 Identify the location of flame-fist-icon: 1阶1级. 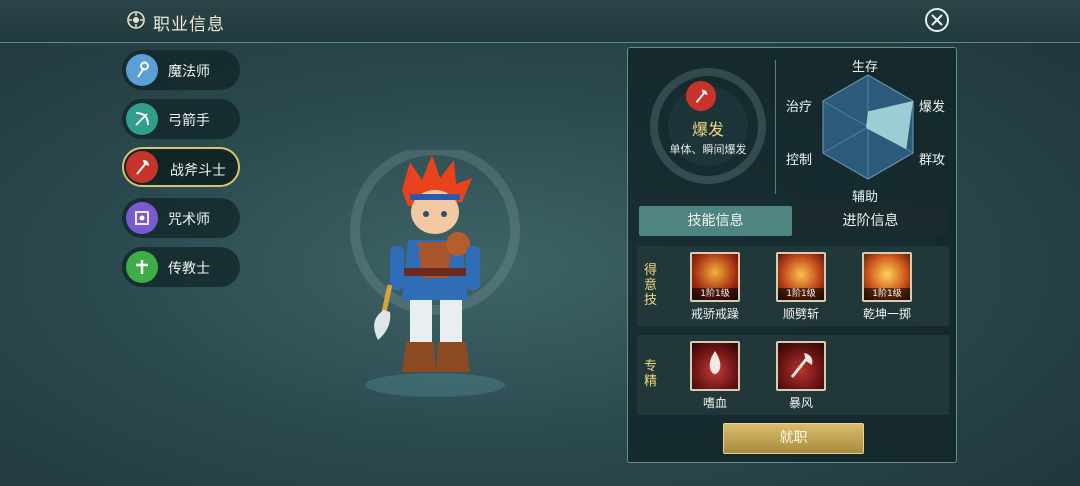
(715, 277).